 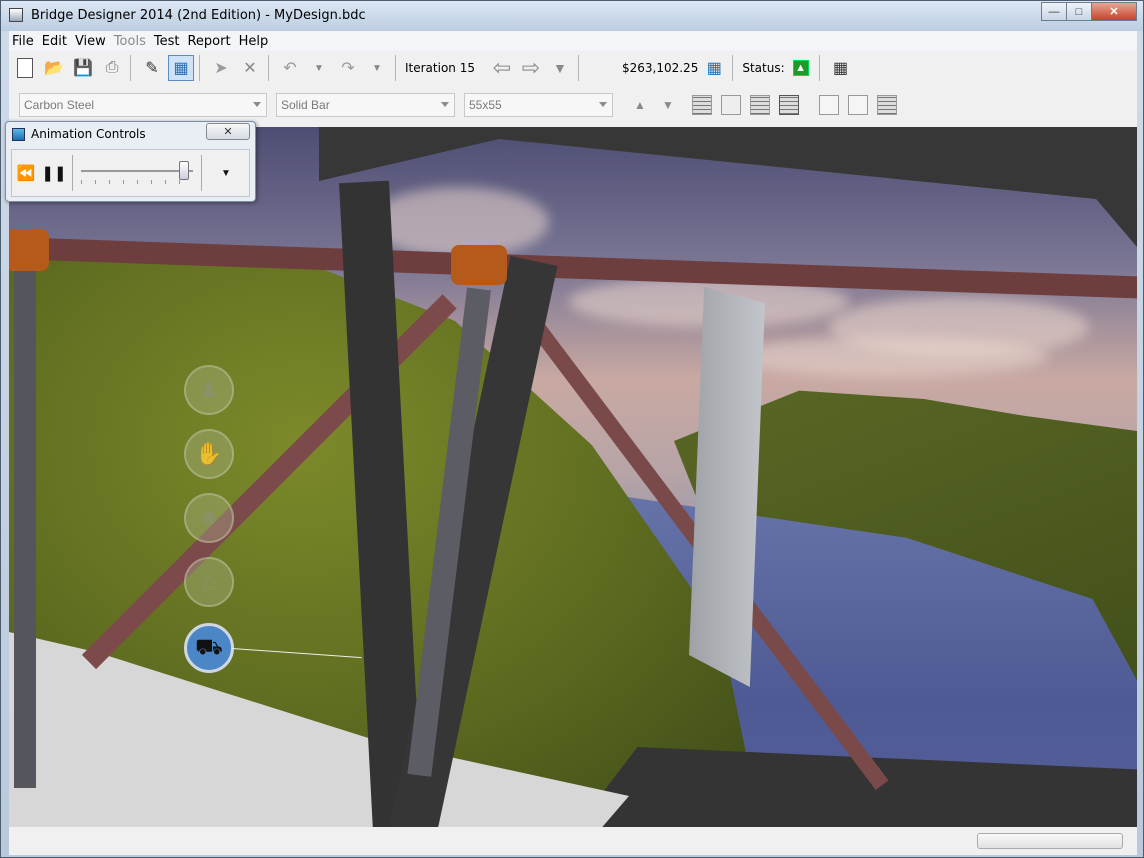 What do you see at coordinates (209, 518) in the screenshot?
I see `head-look-icon: ☻` at bounding box center [209, 518].